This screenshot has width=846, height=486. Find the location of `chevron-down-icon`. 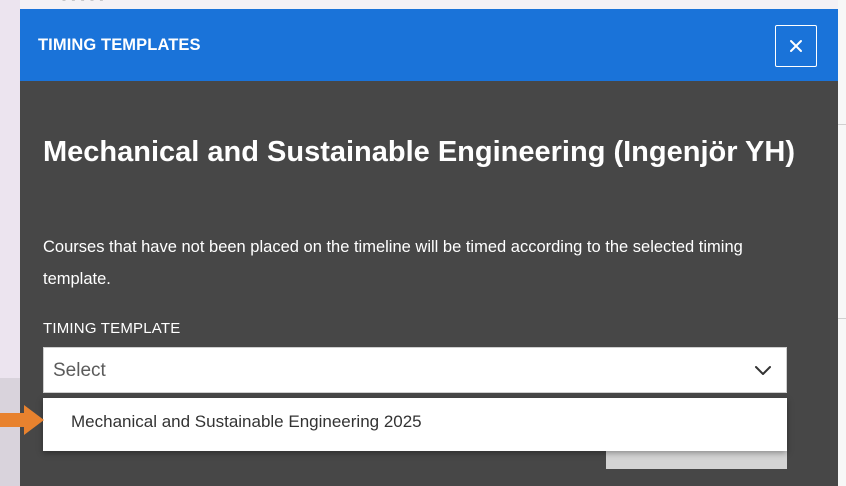

chevron-down-icon is located at coordinates (763, 370).